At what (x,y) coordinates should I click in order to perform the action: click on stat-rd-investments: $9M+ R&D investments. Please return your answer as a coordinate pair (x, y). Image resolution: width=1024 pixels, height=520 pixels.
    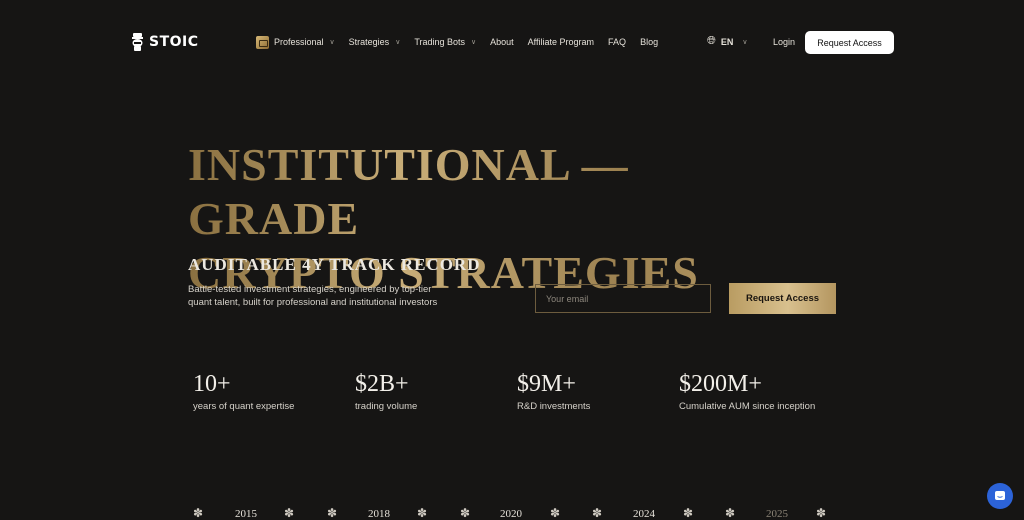
    Looking at the image, I should click on (553, 391).